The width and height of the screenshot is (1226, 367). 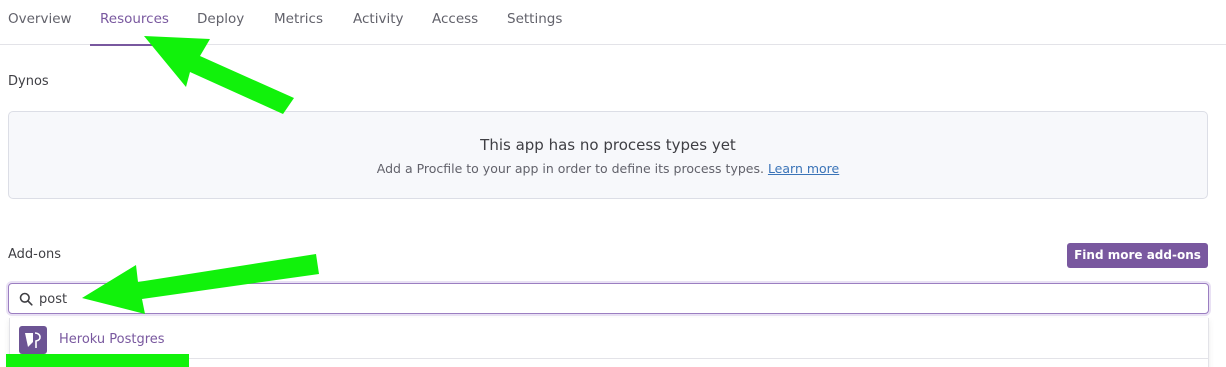 I want to click on addon-result-name: Heroku Postgres, so click(x=112, y=339).